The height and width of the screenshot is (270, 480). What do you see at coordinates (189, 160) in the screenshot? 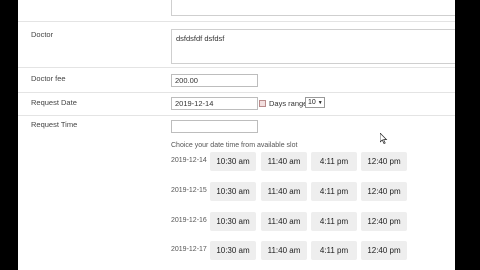
I see `slot-date: 2019-12-14` at bounding box center [189, 160].